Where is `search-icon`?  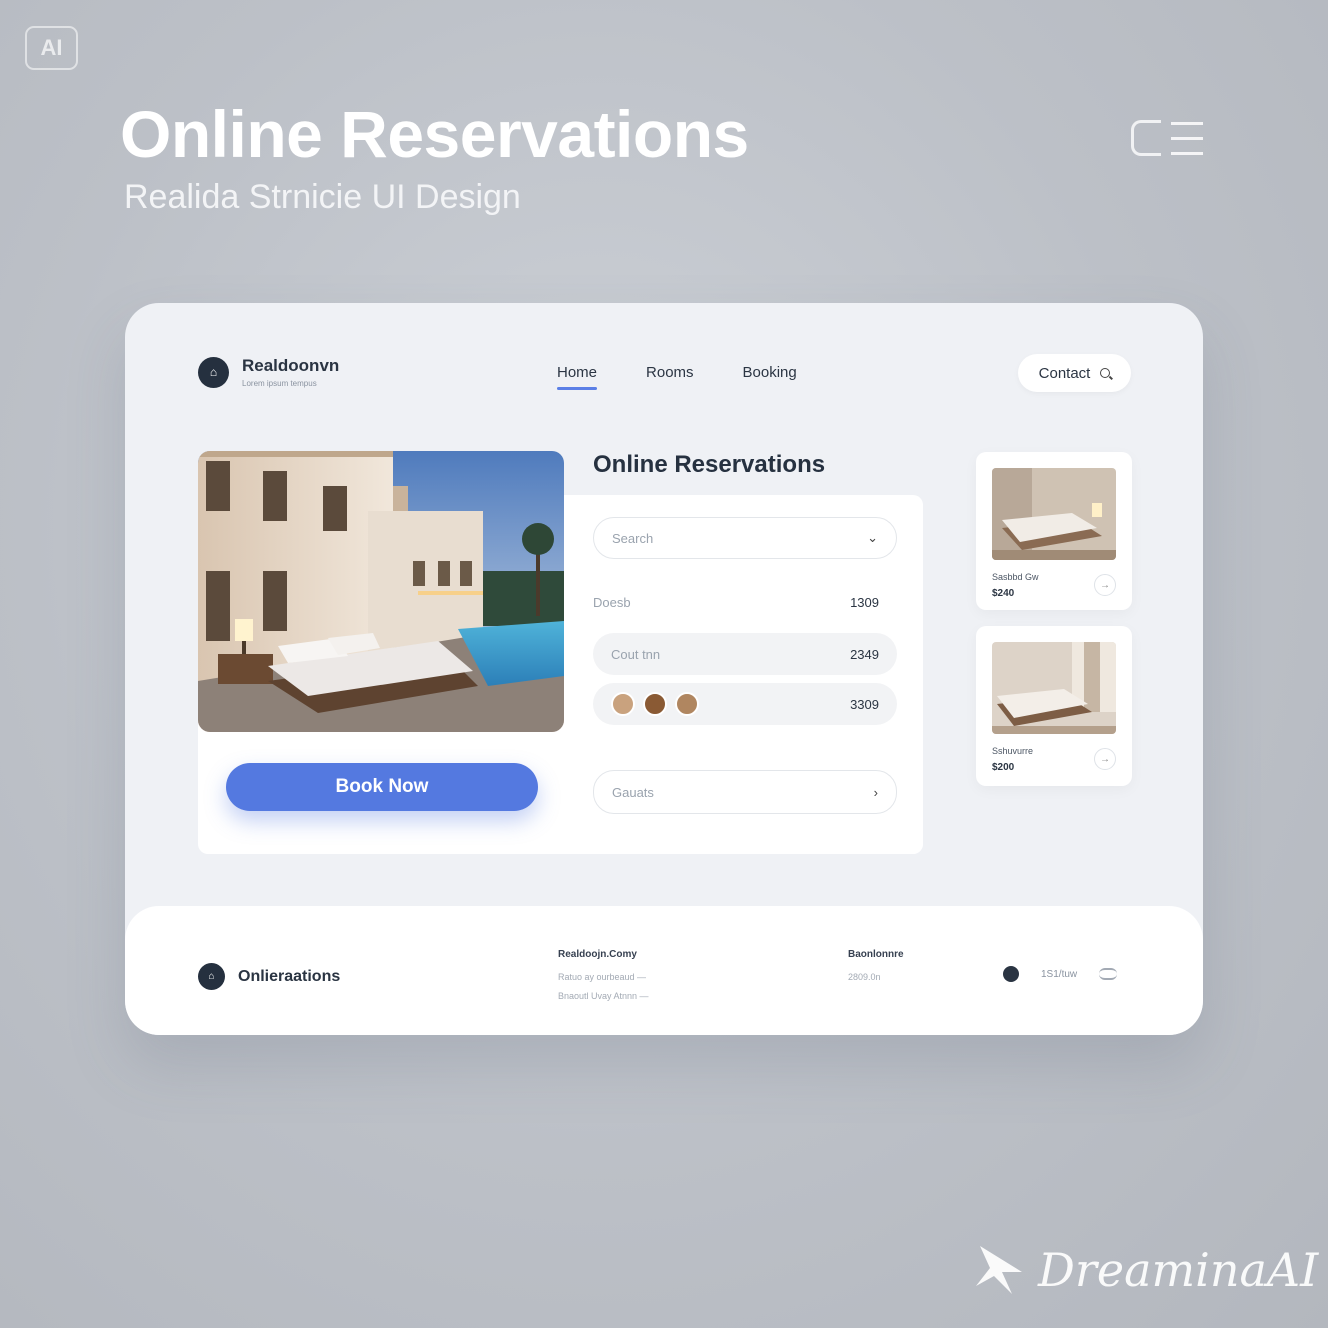
search-icon is located at coordinates (1105, 373).